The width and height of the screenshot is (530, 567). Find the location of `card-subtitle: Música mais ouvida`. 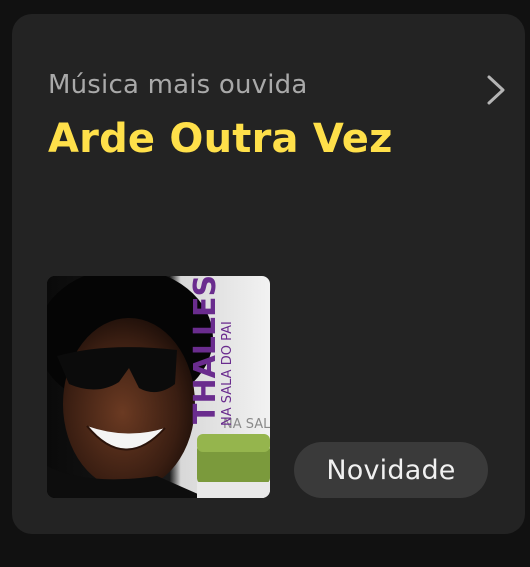

card-subtitle: Música mais ouvida is located at coordinates (178, 85).